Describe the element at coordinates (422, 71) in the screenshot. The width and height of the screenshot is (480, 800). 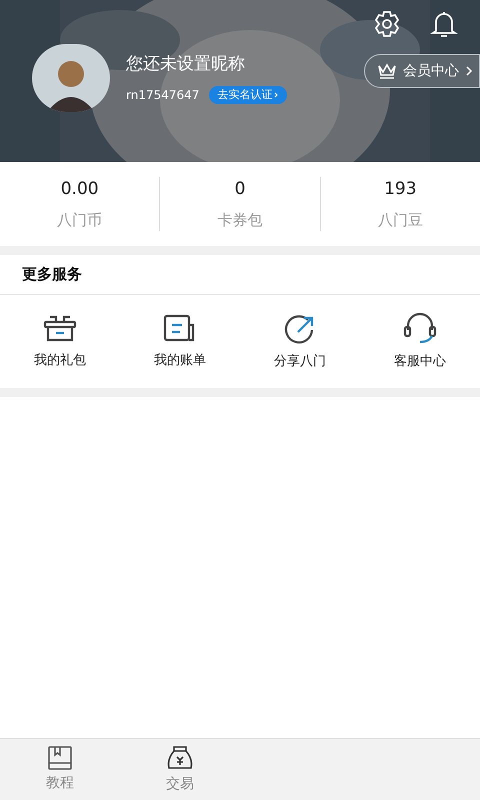
I see `member-center-button: 会员中心` at that location.